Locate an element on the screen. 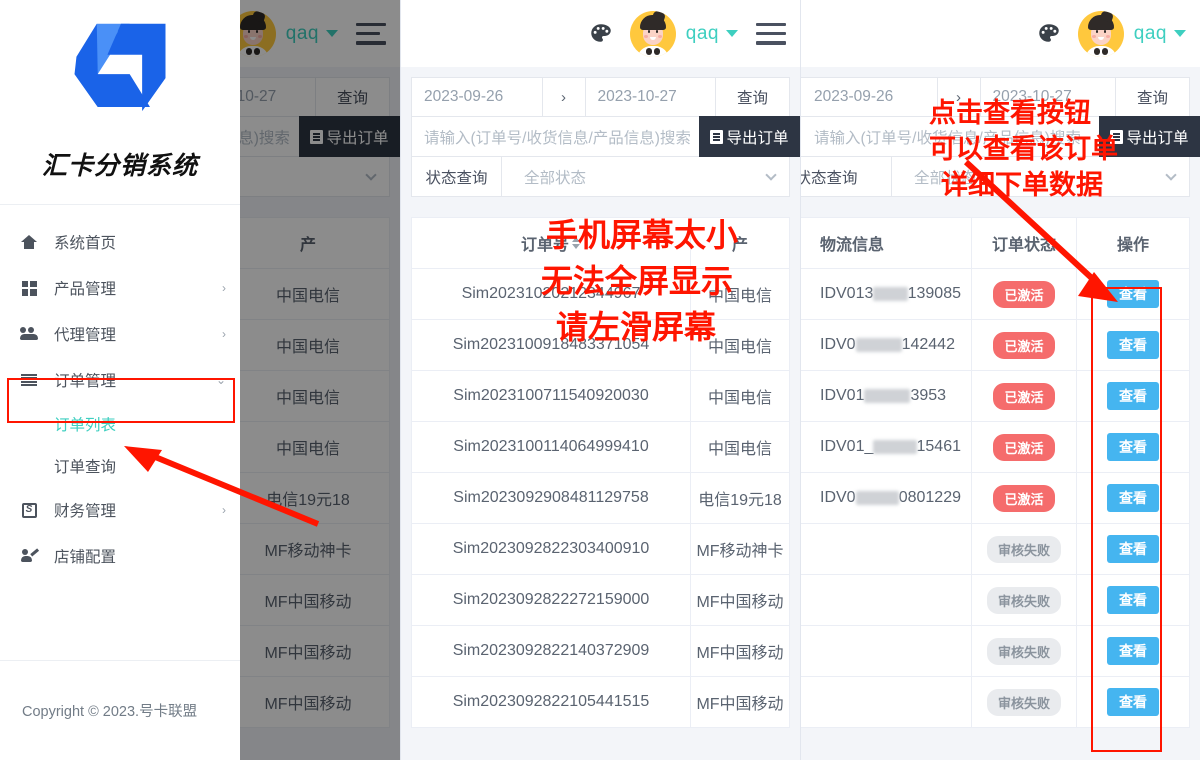 The height and width of the screenshot is (760, 1200). date-range-row: 2023-09-26 › 2023-10-27 查询 is located at coordinates (600, 97).